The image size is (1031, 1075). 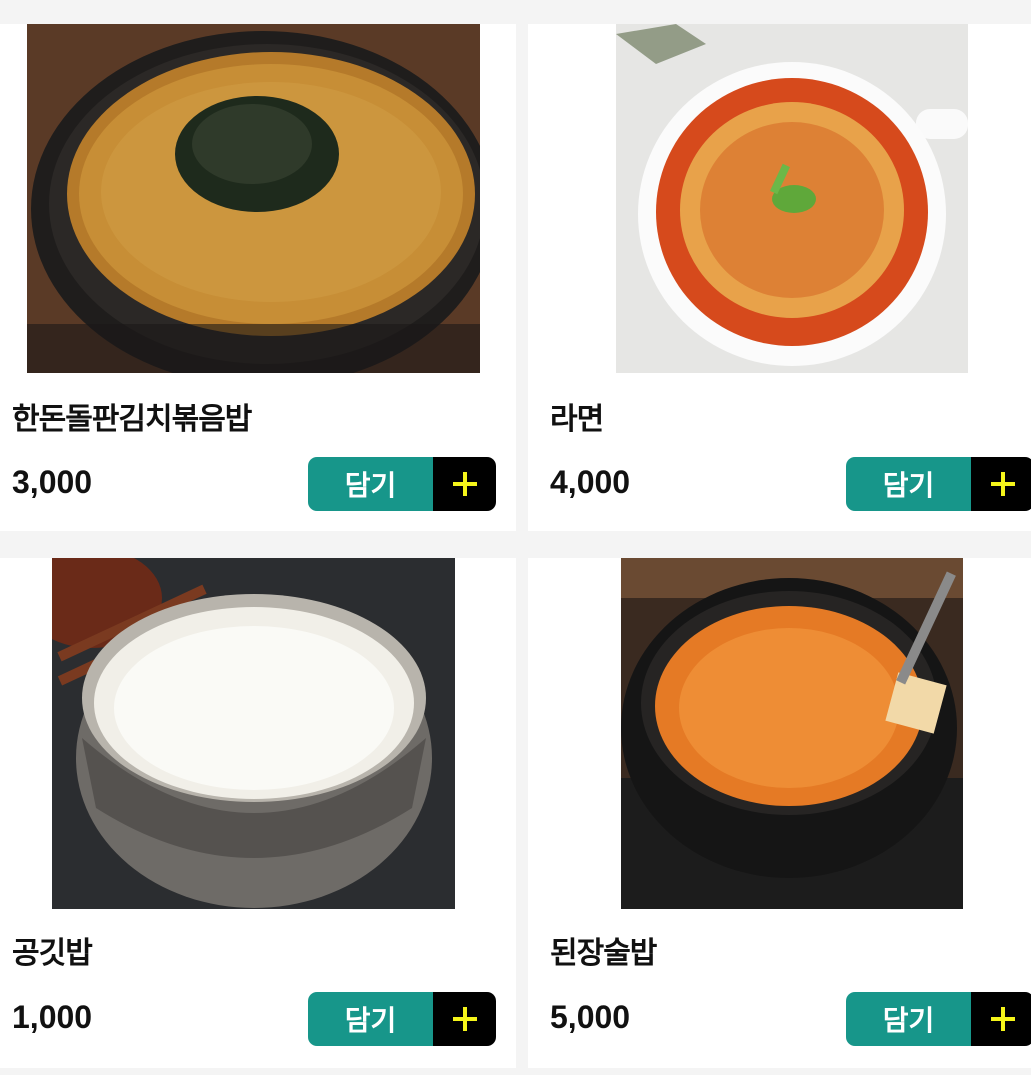 I want to click on ramen-photo, so click(x=792, y=198).